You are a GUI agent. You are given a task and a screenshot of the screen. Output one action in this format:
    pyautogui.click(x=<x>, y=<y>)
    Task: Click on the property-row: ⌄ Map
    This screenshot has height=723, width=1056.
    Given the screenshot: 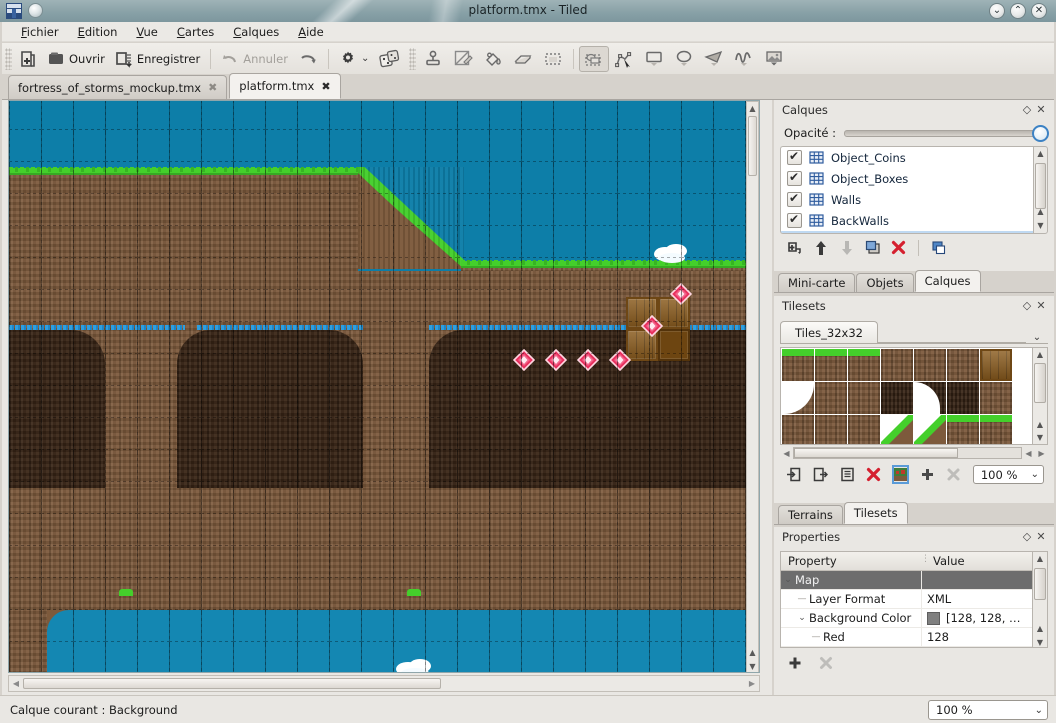 What is the action you would take?
    pyautogui.click(x=906, y=580)
    